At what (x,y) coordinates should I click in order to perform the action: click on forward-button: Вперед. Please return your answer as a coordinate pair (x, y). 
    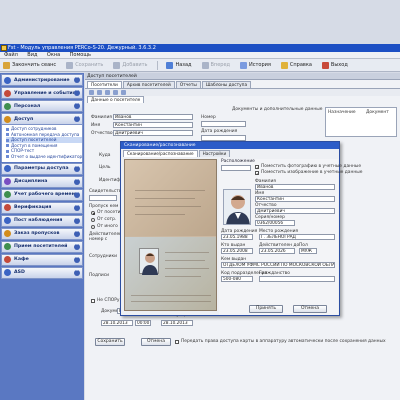
    Looking at the image, I should click on (215, 65).